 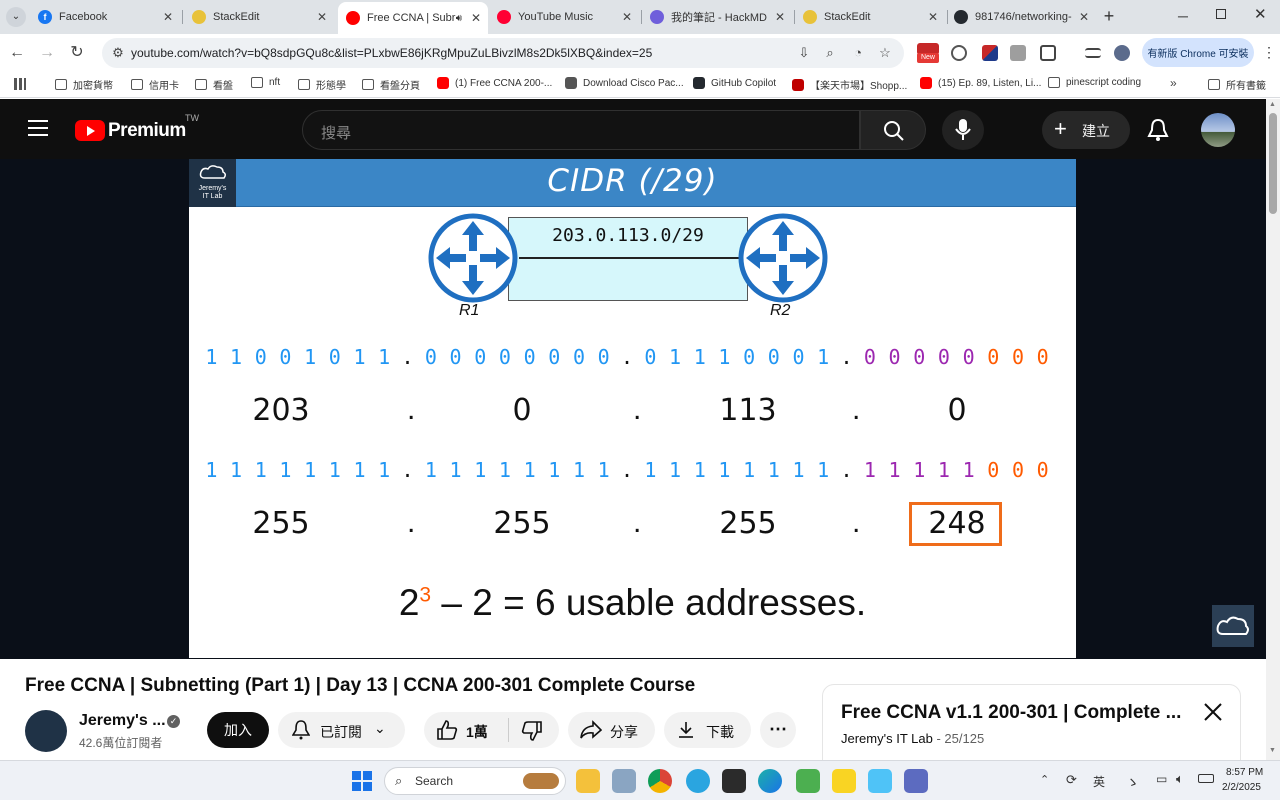 I want to click on notifications-bell-icon, so click(x=1158, y=130).